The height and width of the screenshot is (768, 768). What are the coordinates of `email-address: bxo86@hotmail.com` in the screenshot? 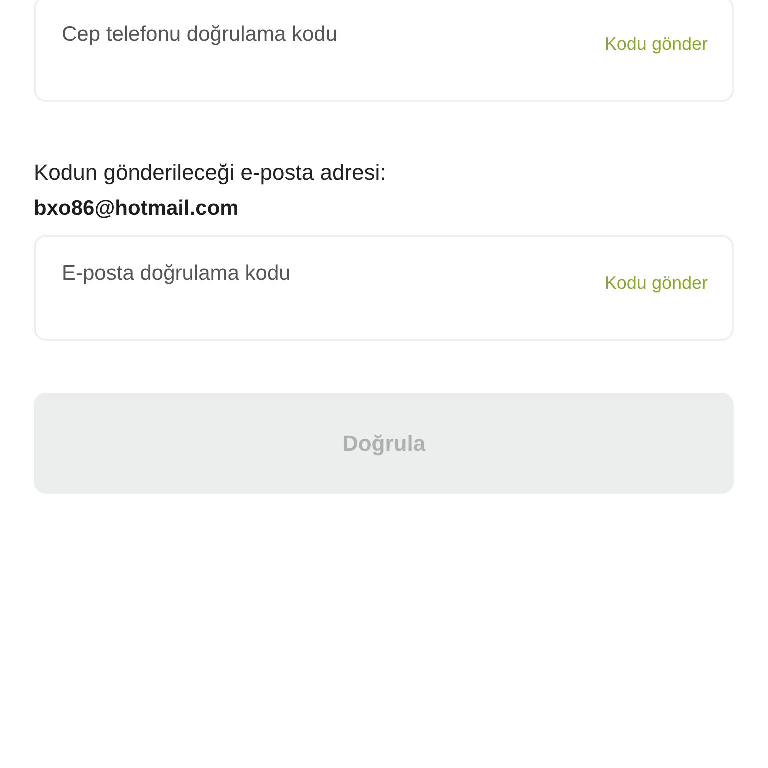 It's located at (137, 209).